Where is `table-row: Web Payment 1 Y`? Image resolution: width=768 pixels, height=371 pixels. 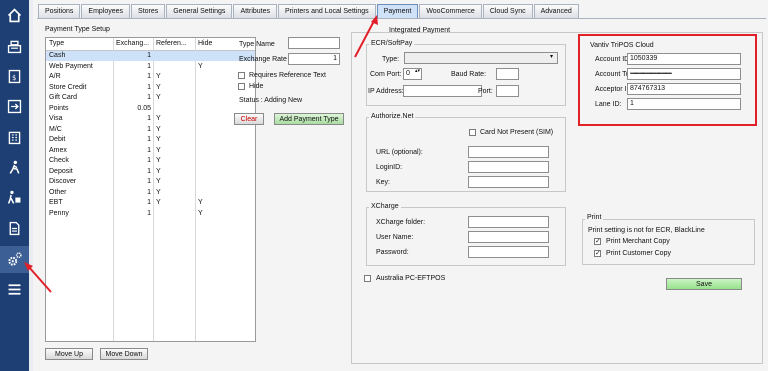
table-row: Web Payment 1 Y is located at coordinates (150, 67).